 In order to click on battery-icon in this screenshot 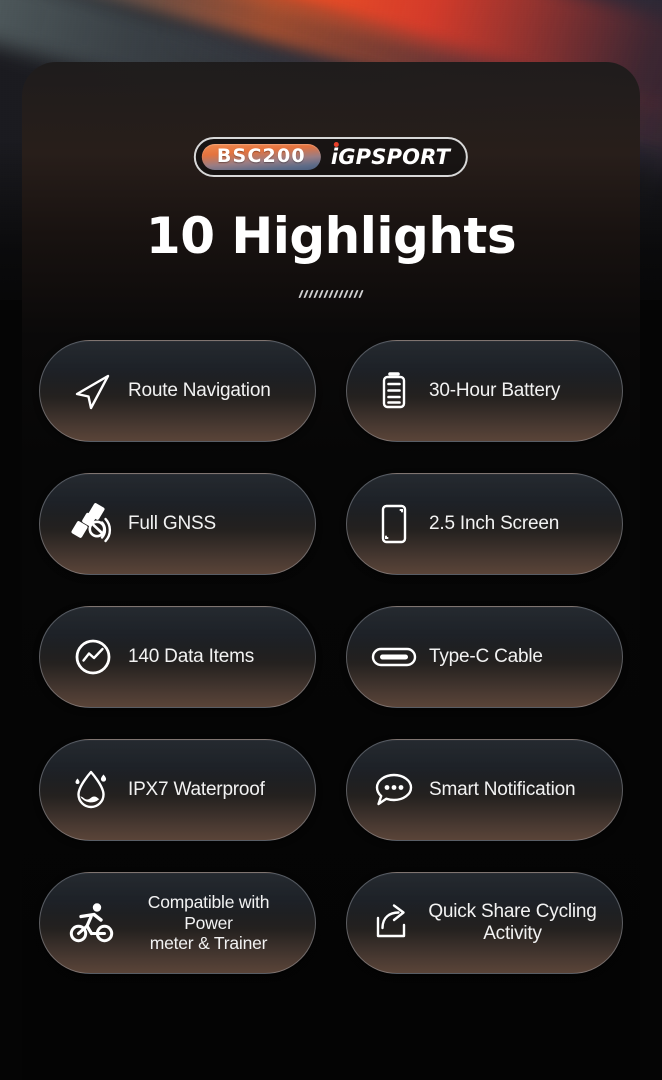, I will do `click(394, 391)`.